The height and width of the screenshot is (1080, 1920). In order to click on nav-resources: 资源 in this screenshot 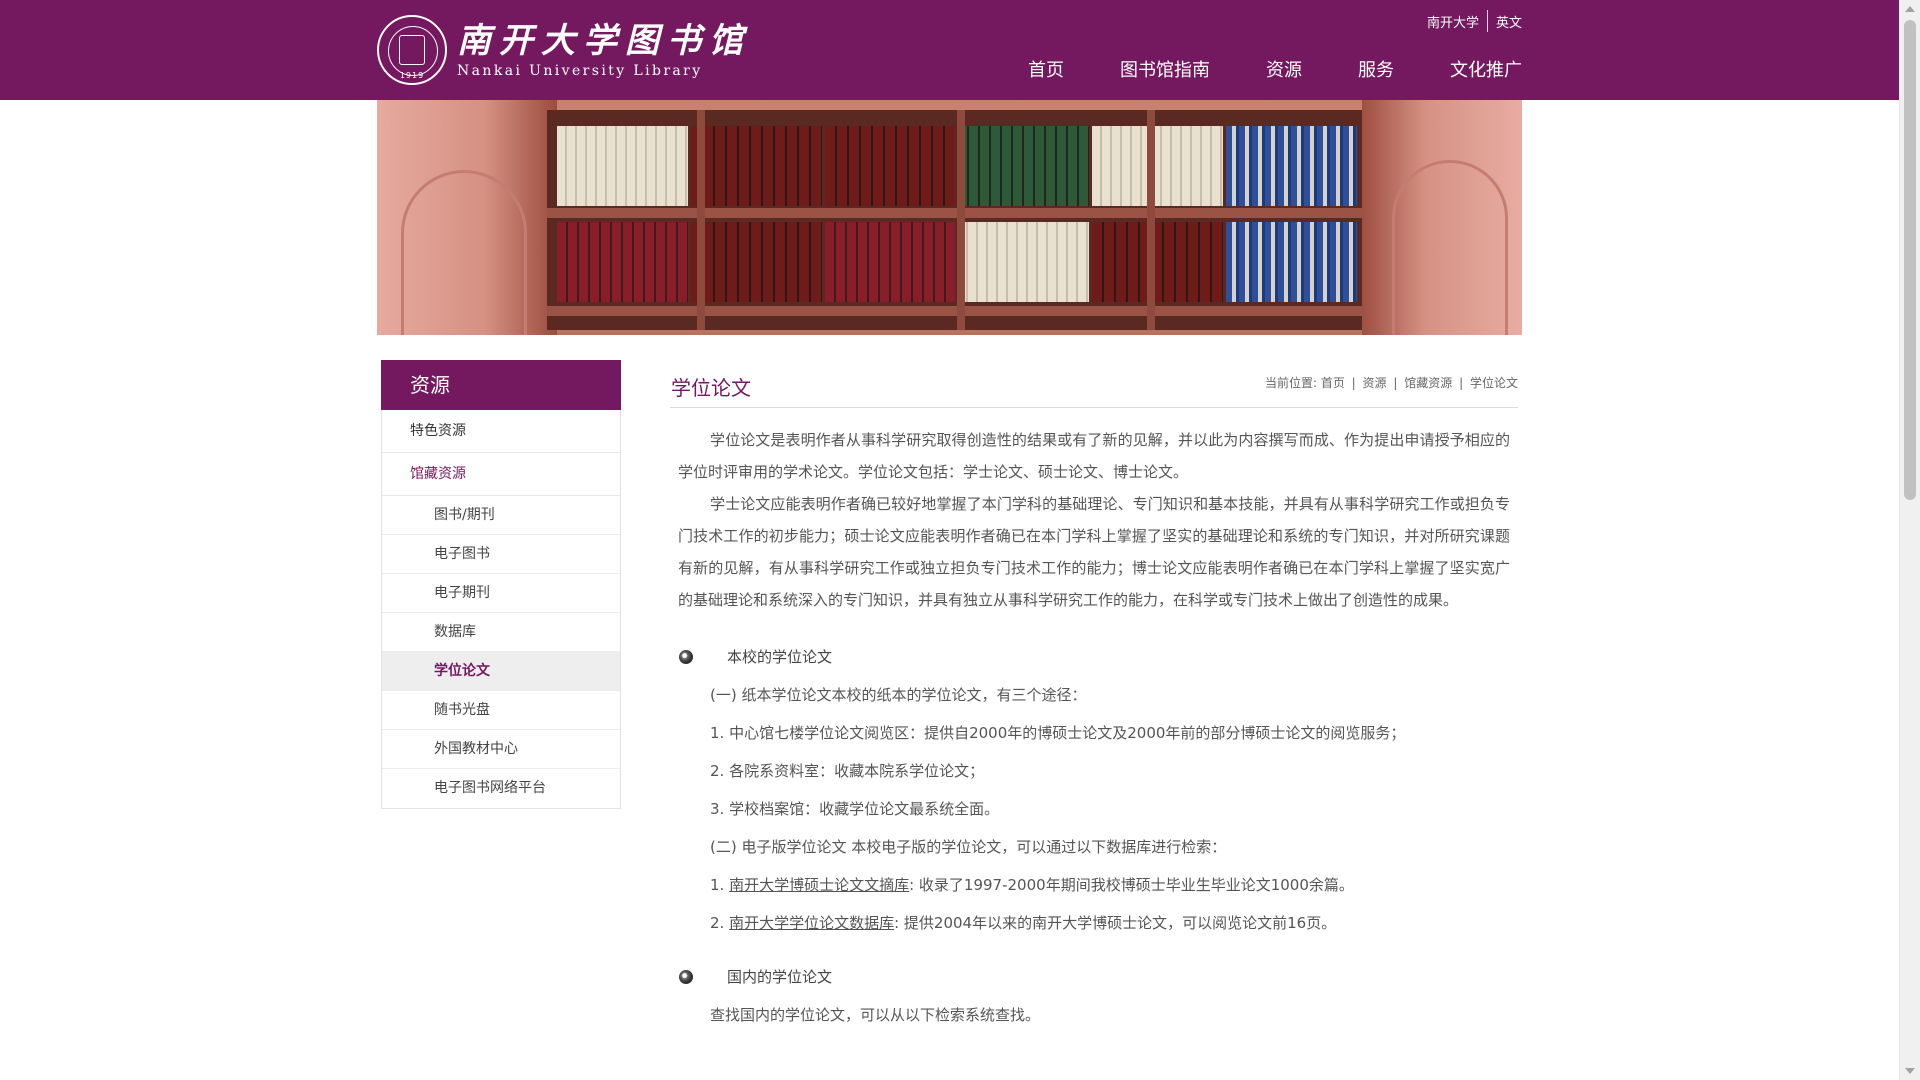, I will do `click(1284, 69)`.